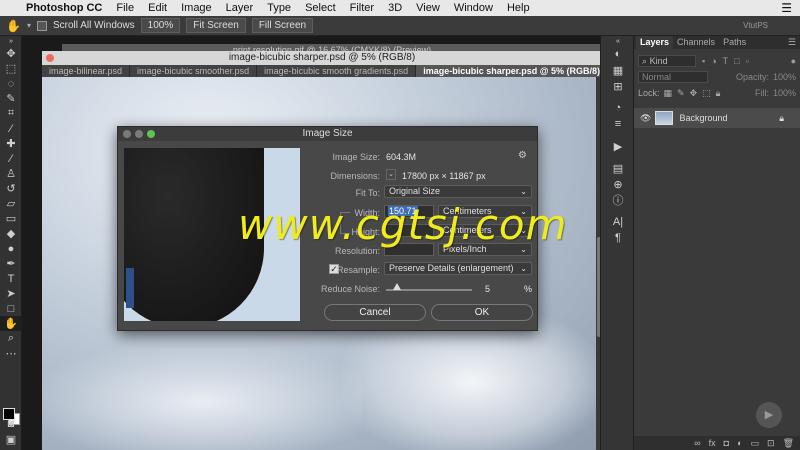  What do you see at coordinates (618, 184) in the screenshot?
I see `info-panel-icon: ⊕` at bounding box center [618, 184].